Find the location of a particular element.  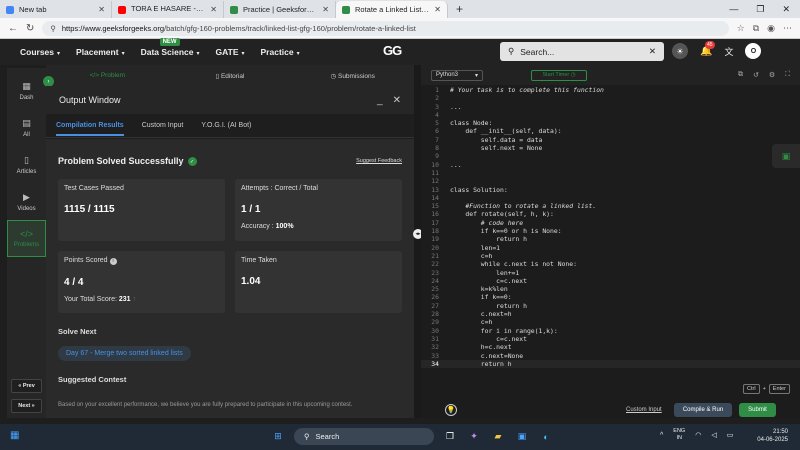

sidebar-item-problems: </> Problems is located at coordinates (26, 238).